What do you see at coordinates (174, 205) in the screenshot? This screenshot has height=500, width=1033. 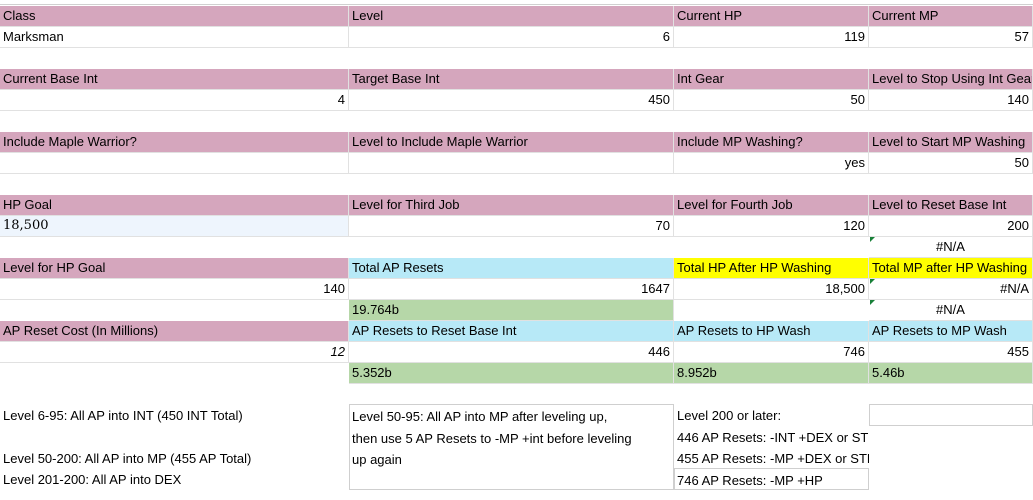 I see `hp-goal-header: HP Goal` at bounding box center [174, 205].